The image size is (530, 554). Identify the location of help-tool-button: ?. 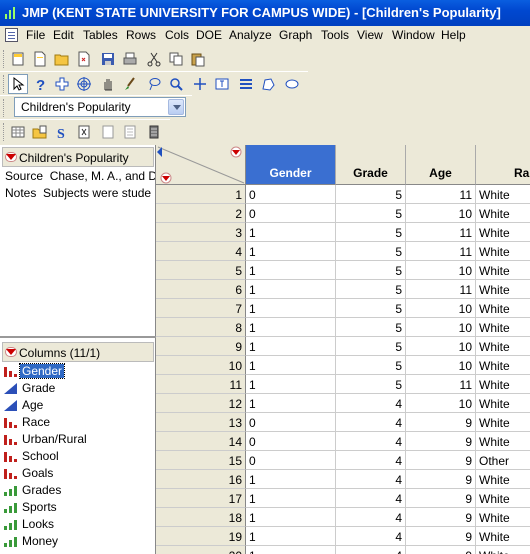
(40, 84).